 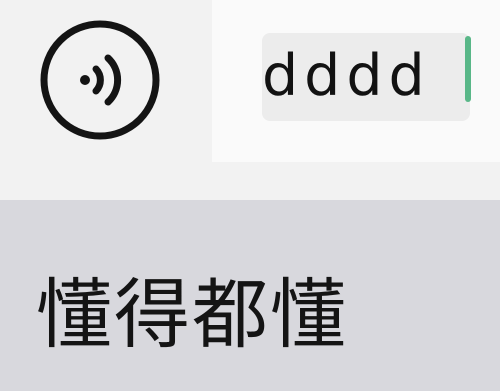 I want to click on voice-input-button, so click(x=100, y=80).